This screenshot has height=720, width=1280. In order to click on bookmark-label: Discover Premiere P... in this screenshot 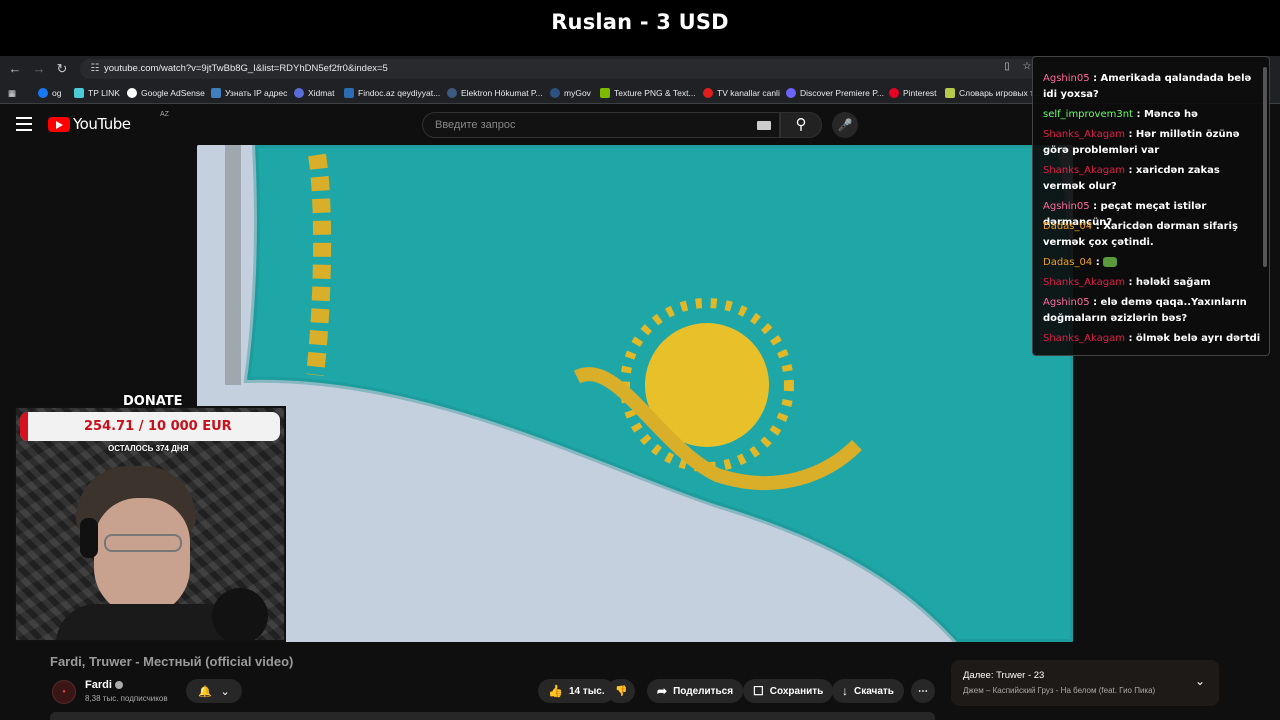, I will do `click(842, 93)`.